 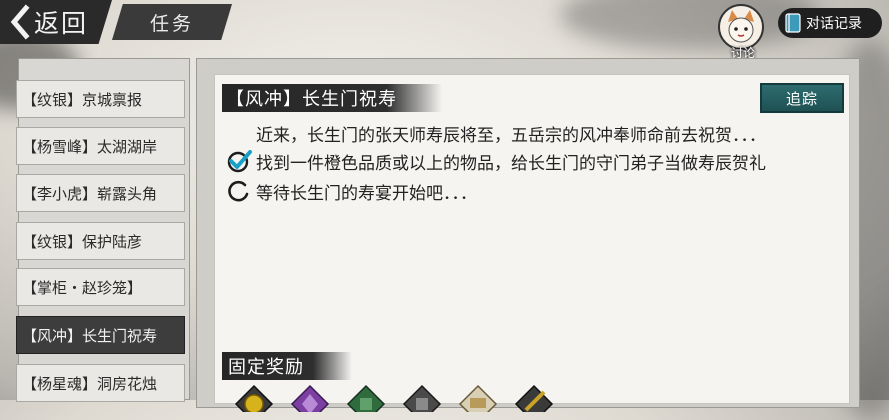 What do you see at coordinates (100, 146) in the screenshot?
I see `quest-list-item: 【杨雪峰】太湖湖岸` at bounding box center [100, 146].